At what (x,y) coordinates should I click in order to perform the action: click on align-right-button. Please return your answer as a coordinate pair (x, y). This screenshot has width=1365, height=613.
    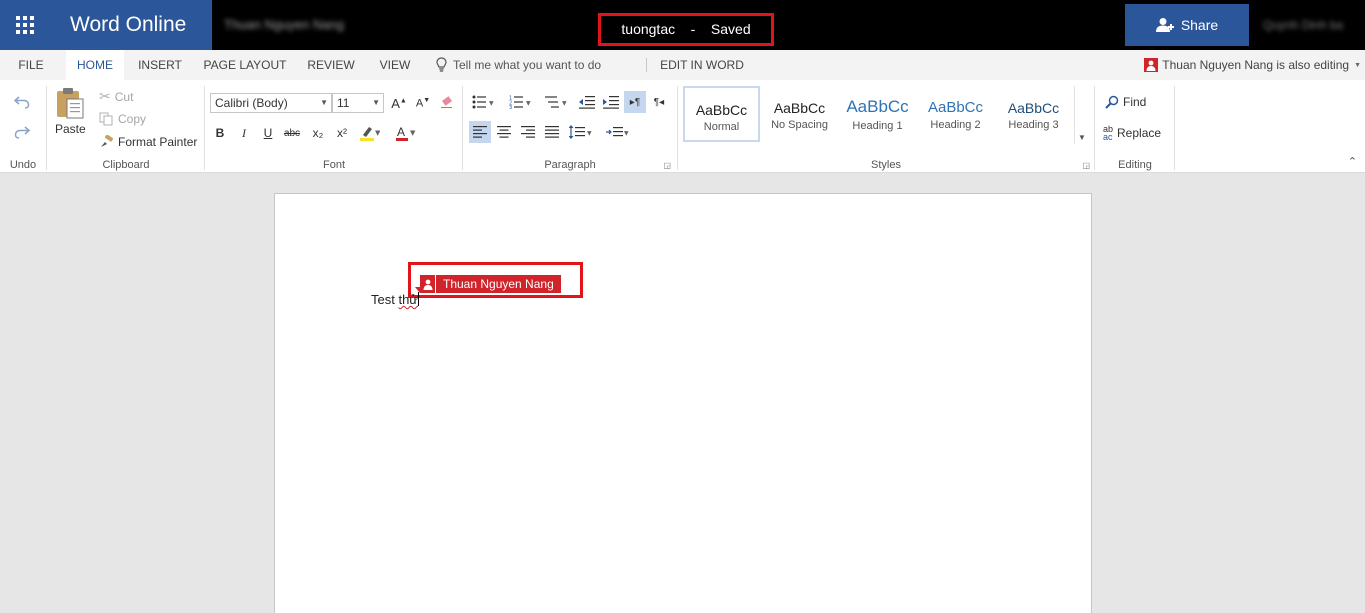
    Looking at the image, I should click on (528, 132).